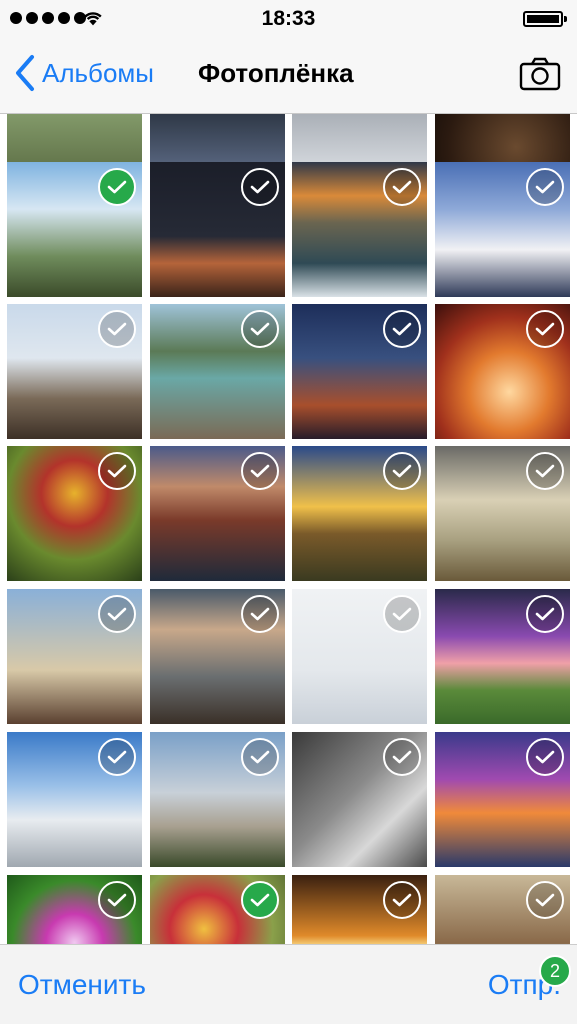  Describe the element at coordinates (276, 73) in the screenshot. I see `page-title: Фотоплёнка` at that location.